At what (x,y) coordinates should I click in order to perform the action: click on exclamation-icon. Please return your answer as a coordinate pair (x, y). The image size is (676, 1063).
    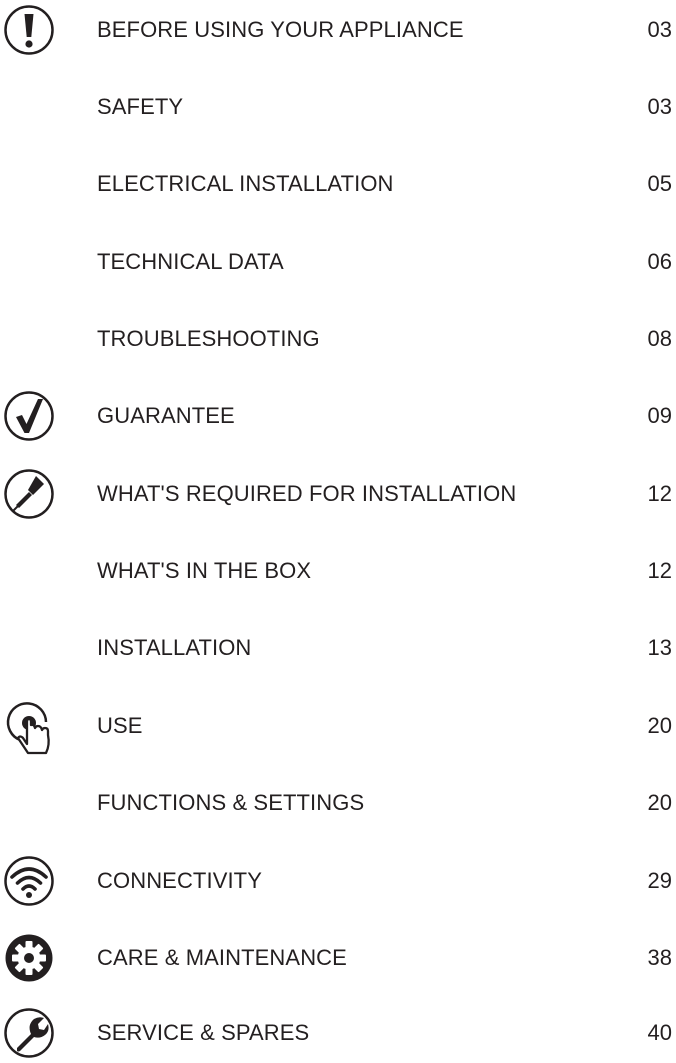
    Looking at the image, I should click on (29, 30).